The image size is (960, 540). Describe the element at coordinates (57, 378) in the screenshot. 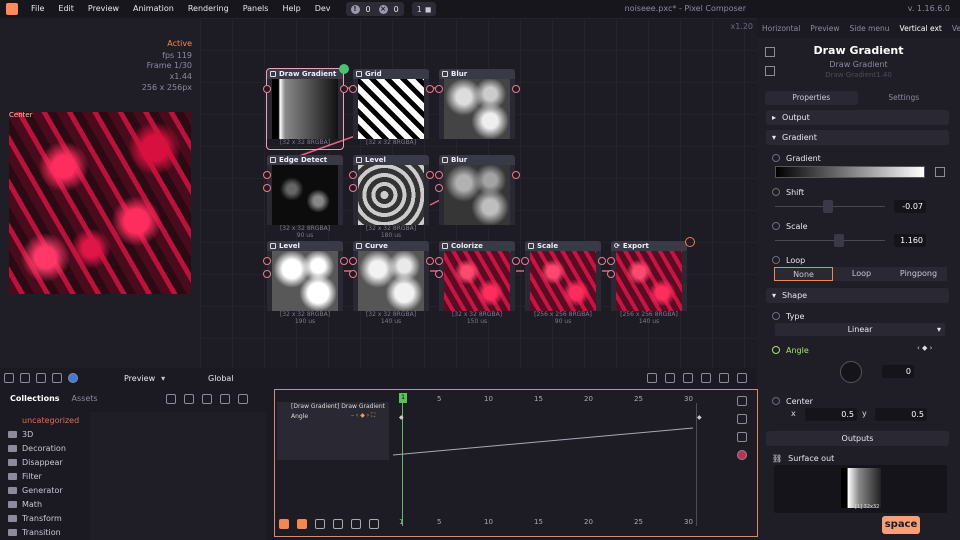

I see `onion-icon` at that location.